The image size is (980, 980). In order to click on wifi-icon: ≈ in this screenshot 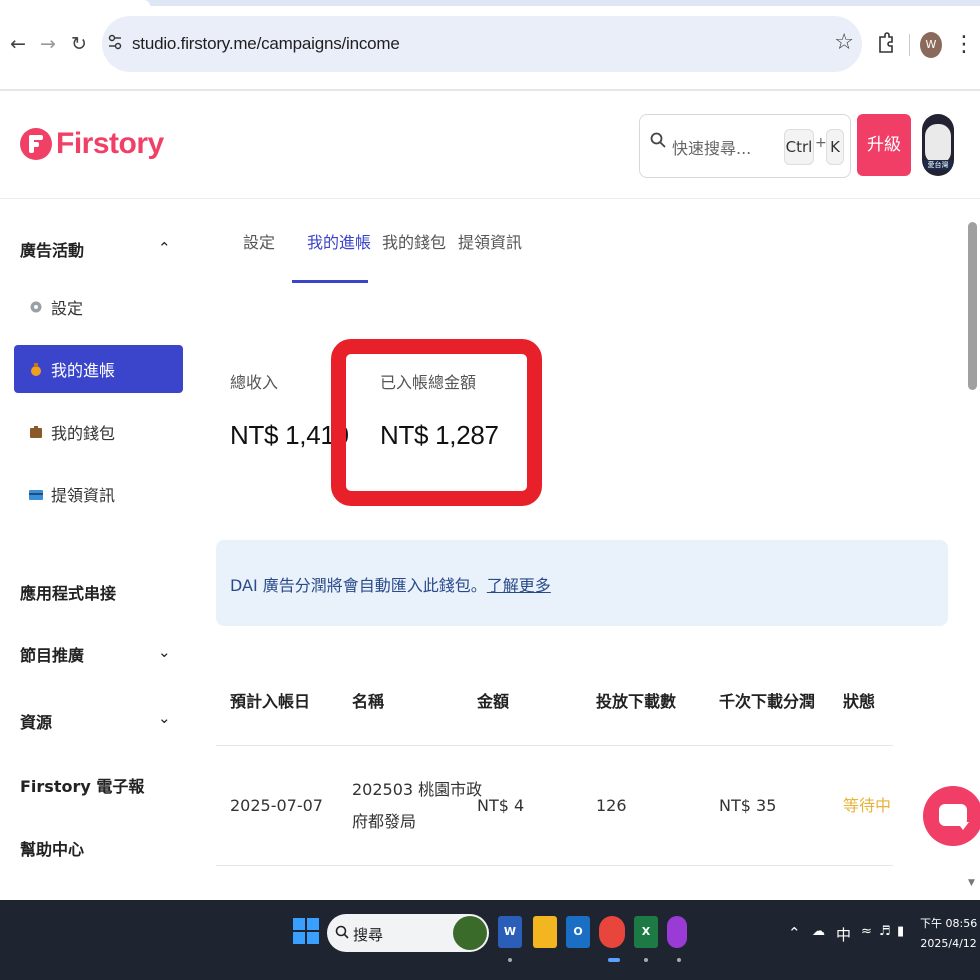, I will do `click(866, 931)`.